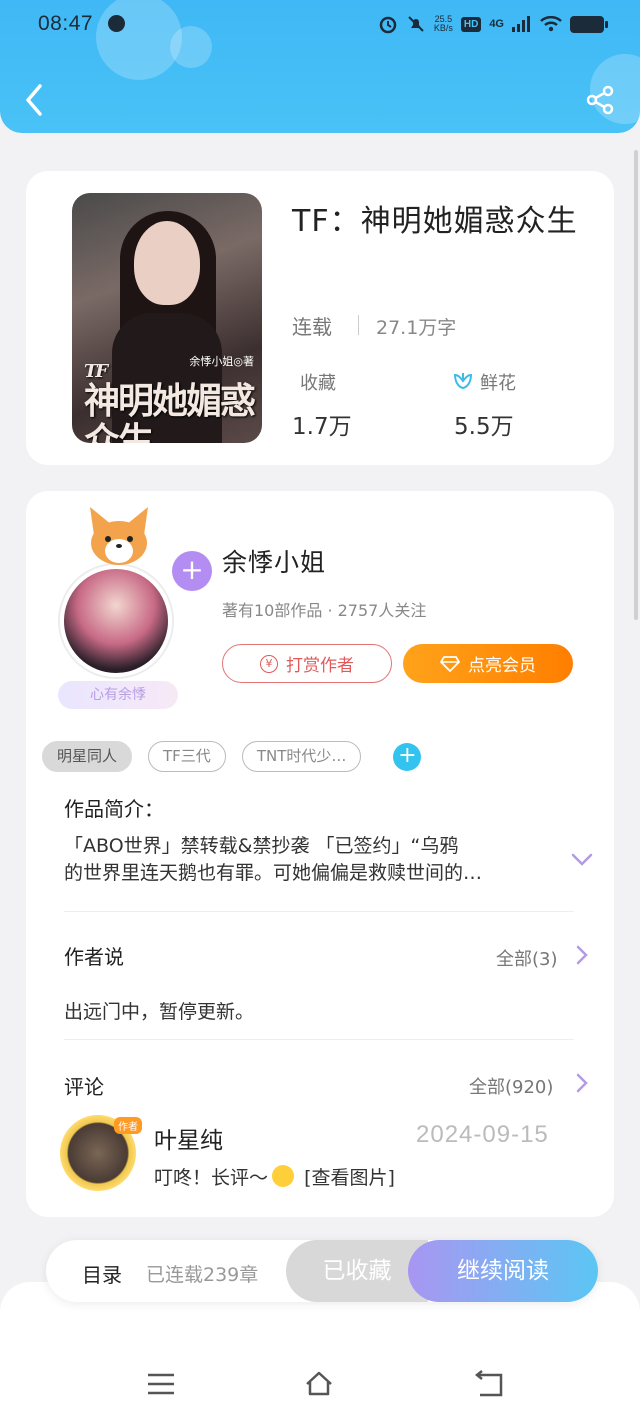 This screenshot has height=1422, width=640. I want to click on scrollbar, so click(636, 385).